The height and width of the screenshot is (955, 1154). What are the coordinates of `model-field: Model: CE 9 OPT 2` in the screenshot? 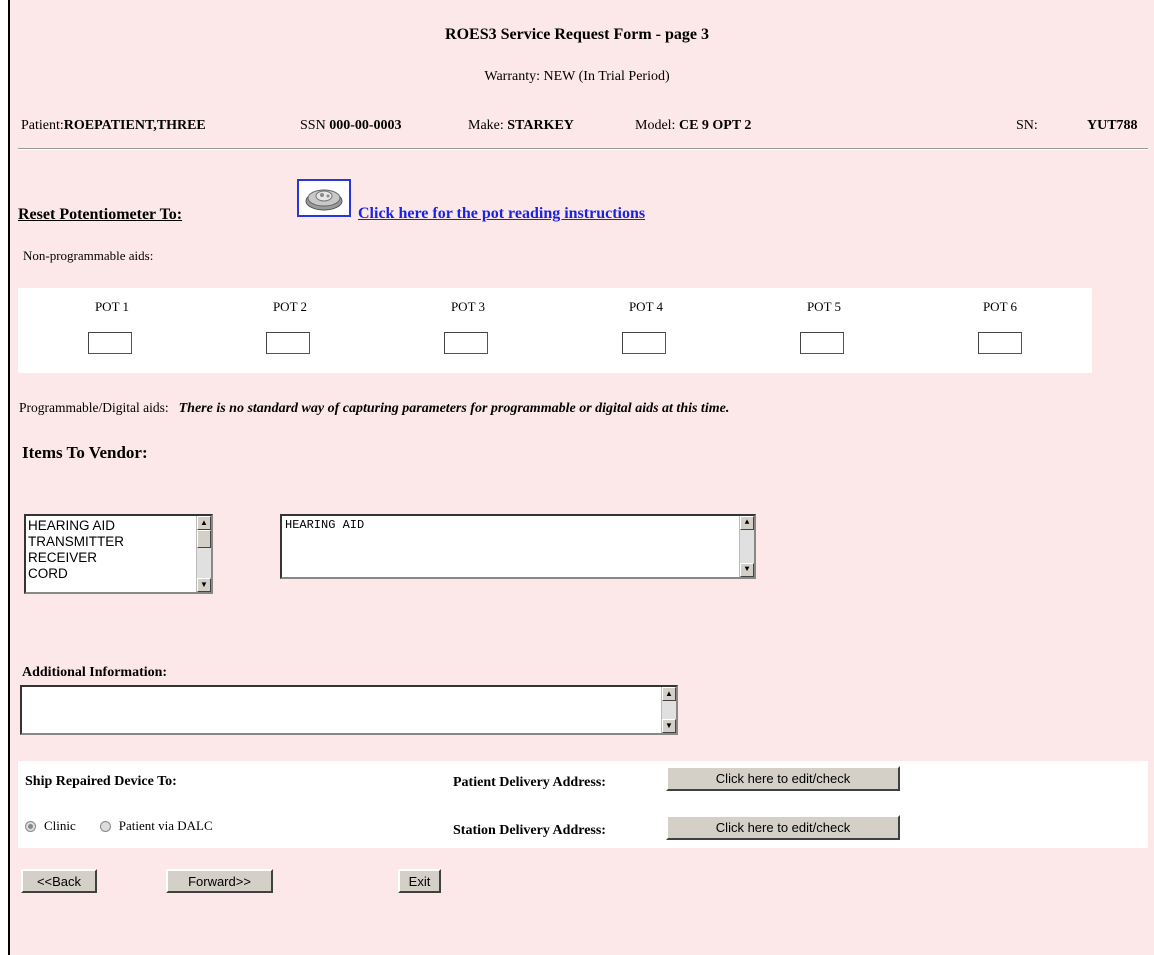 It's located at (693, 126).